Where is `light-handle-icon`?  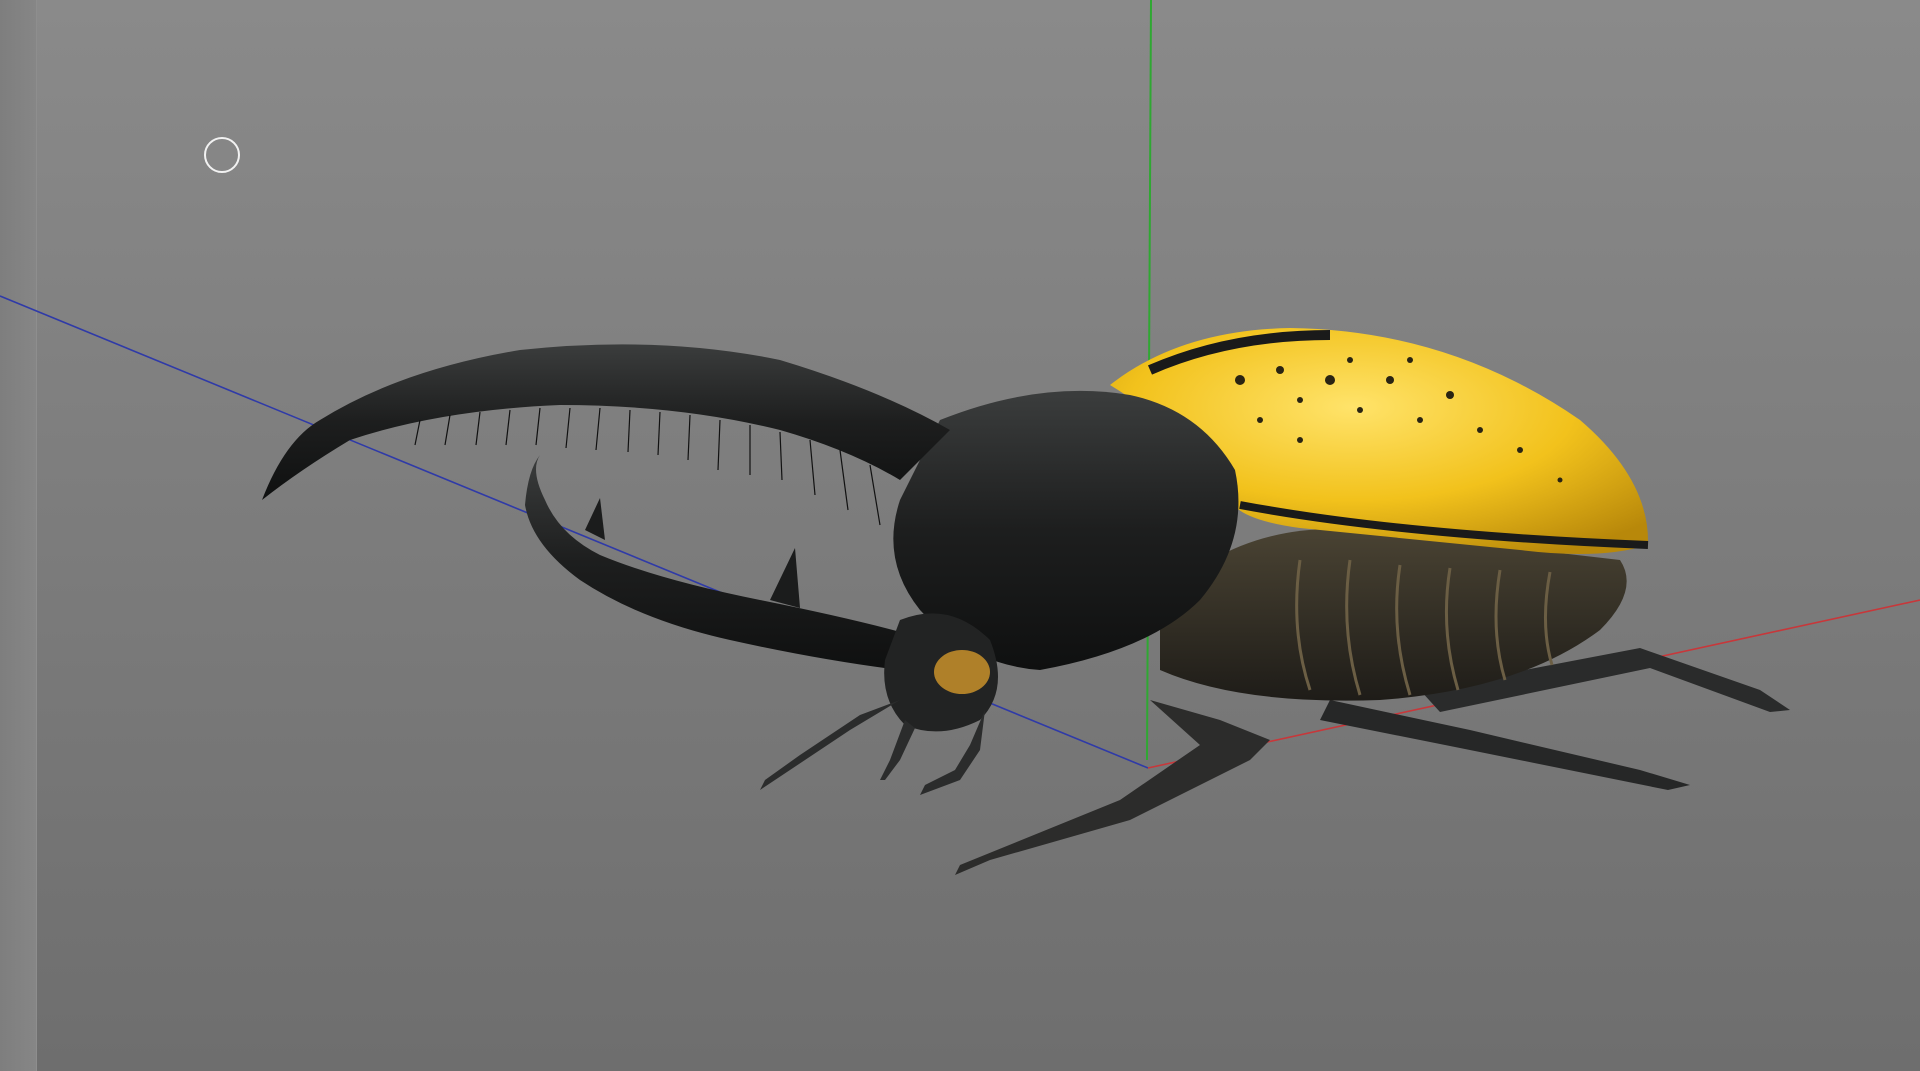 light-handle-icon is located at coordinates (222, 155).